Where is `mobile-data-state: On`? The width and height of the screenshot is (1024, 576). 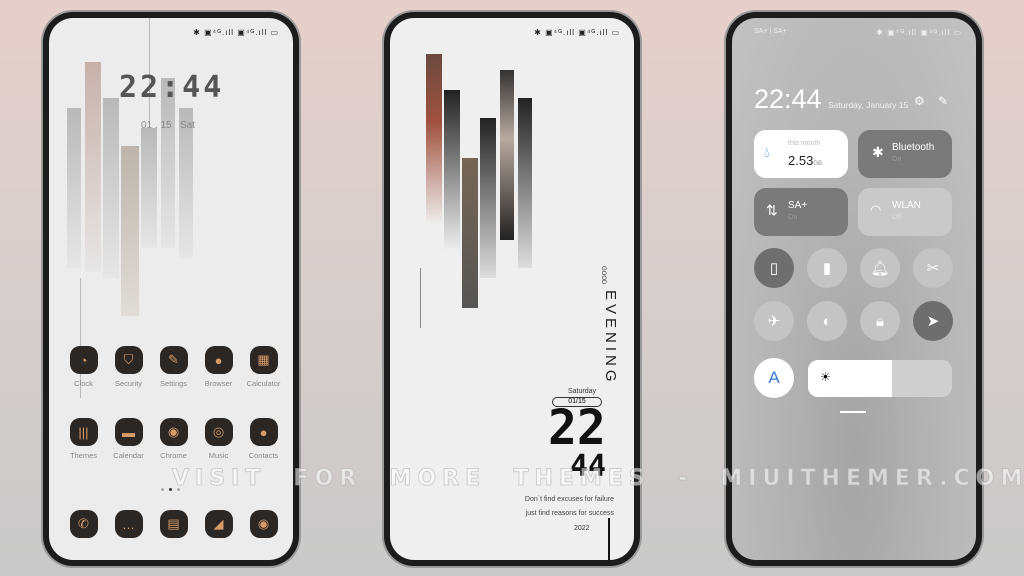
mobile-data-state: On is located at coordinates (793, 217).